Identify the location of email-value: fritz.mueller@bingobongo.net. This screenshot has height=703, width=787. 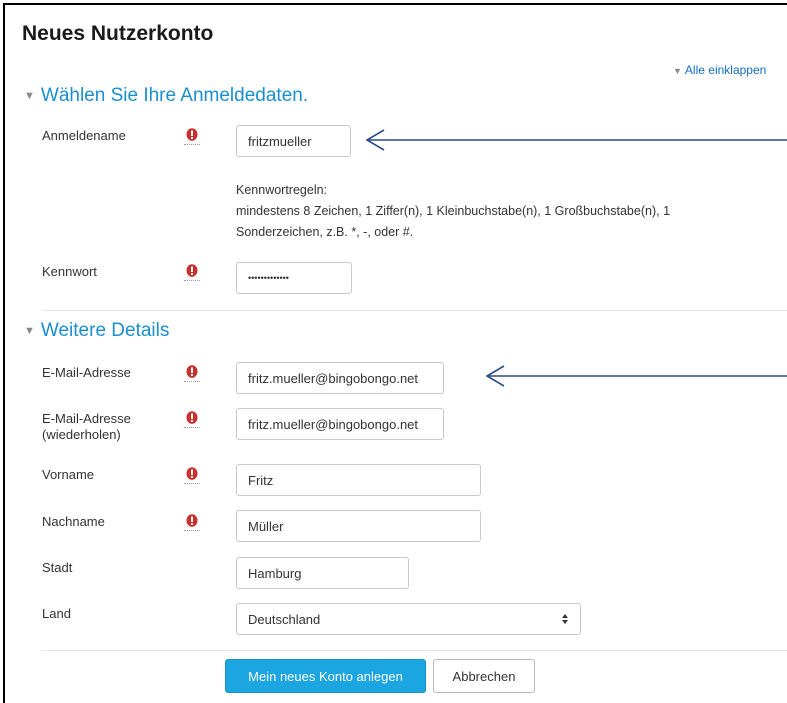
(333, 378).